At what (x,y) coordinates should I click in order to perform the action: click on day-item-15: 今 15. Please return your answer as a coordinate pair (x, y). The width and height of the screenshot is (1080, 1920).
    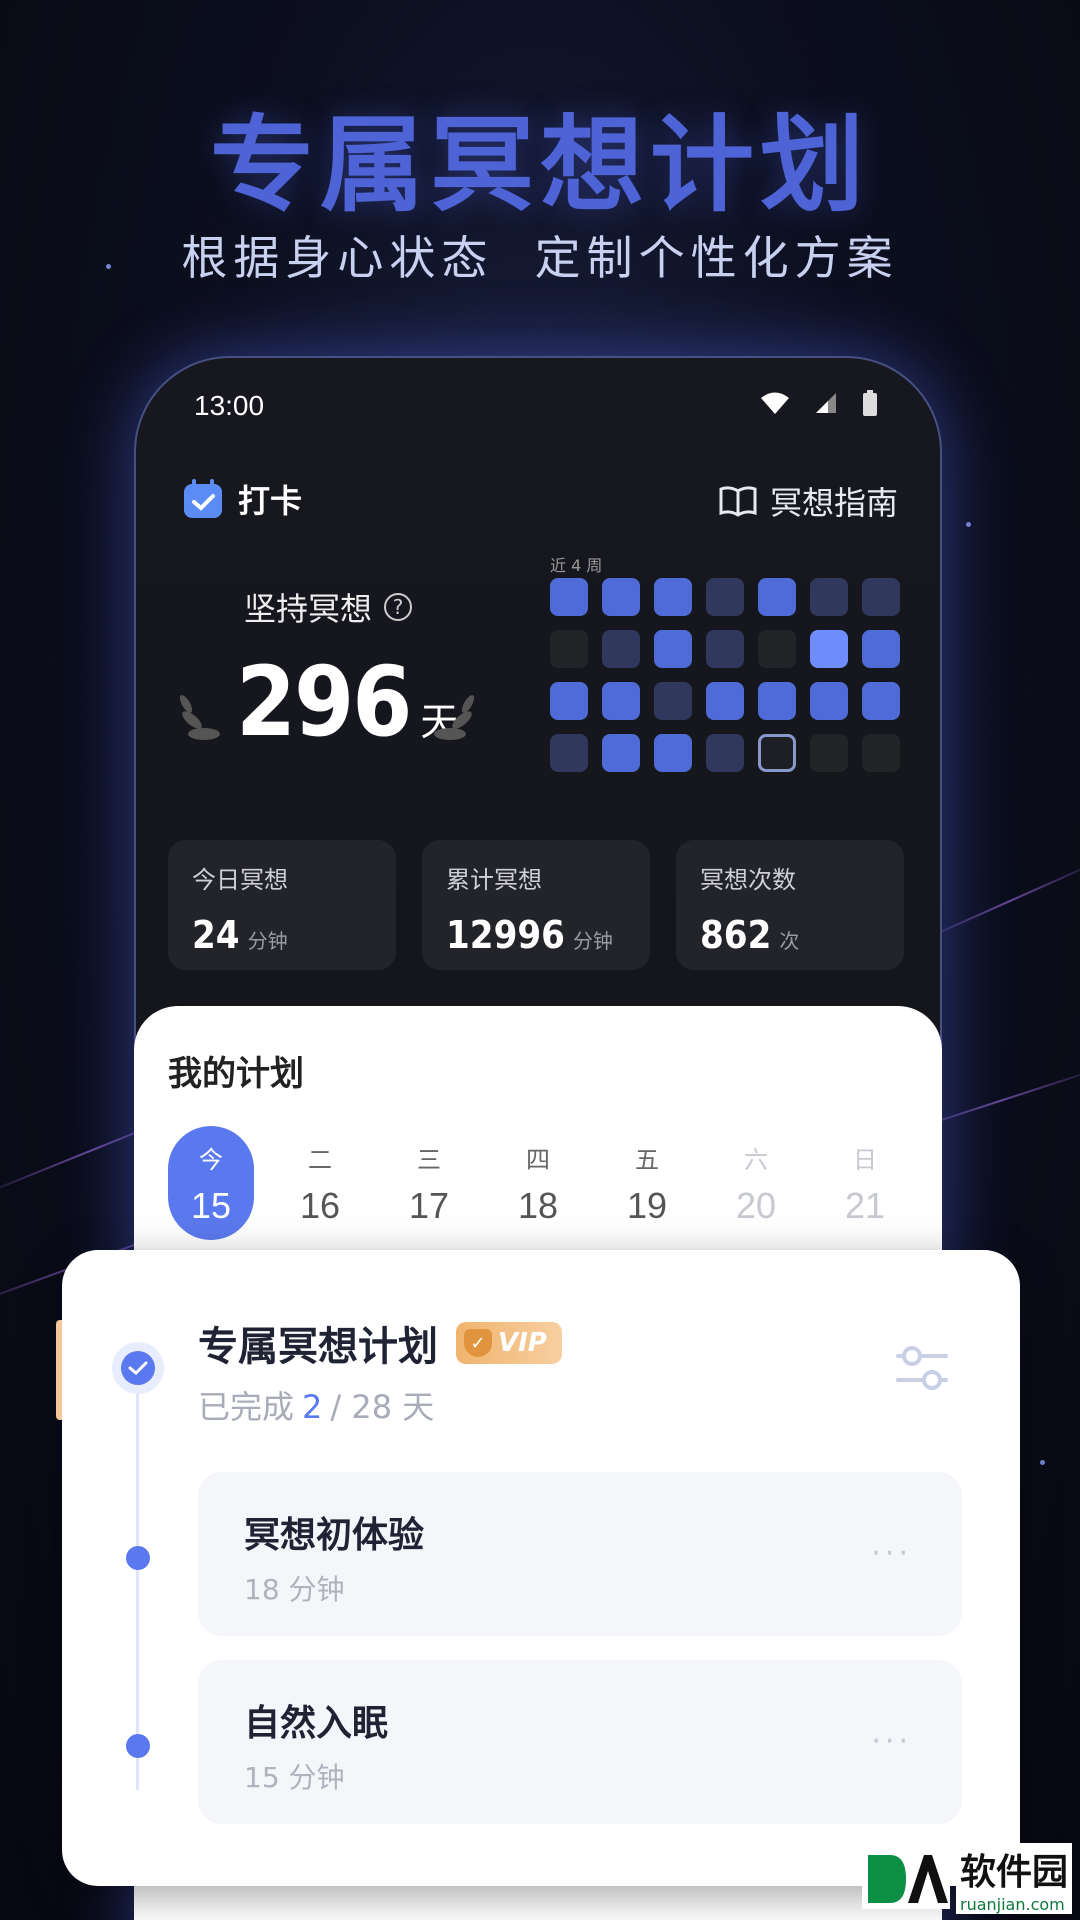
    Looking at the image, I should click on (211, 1183).